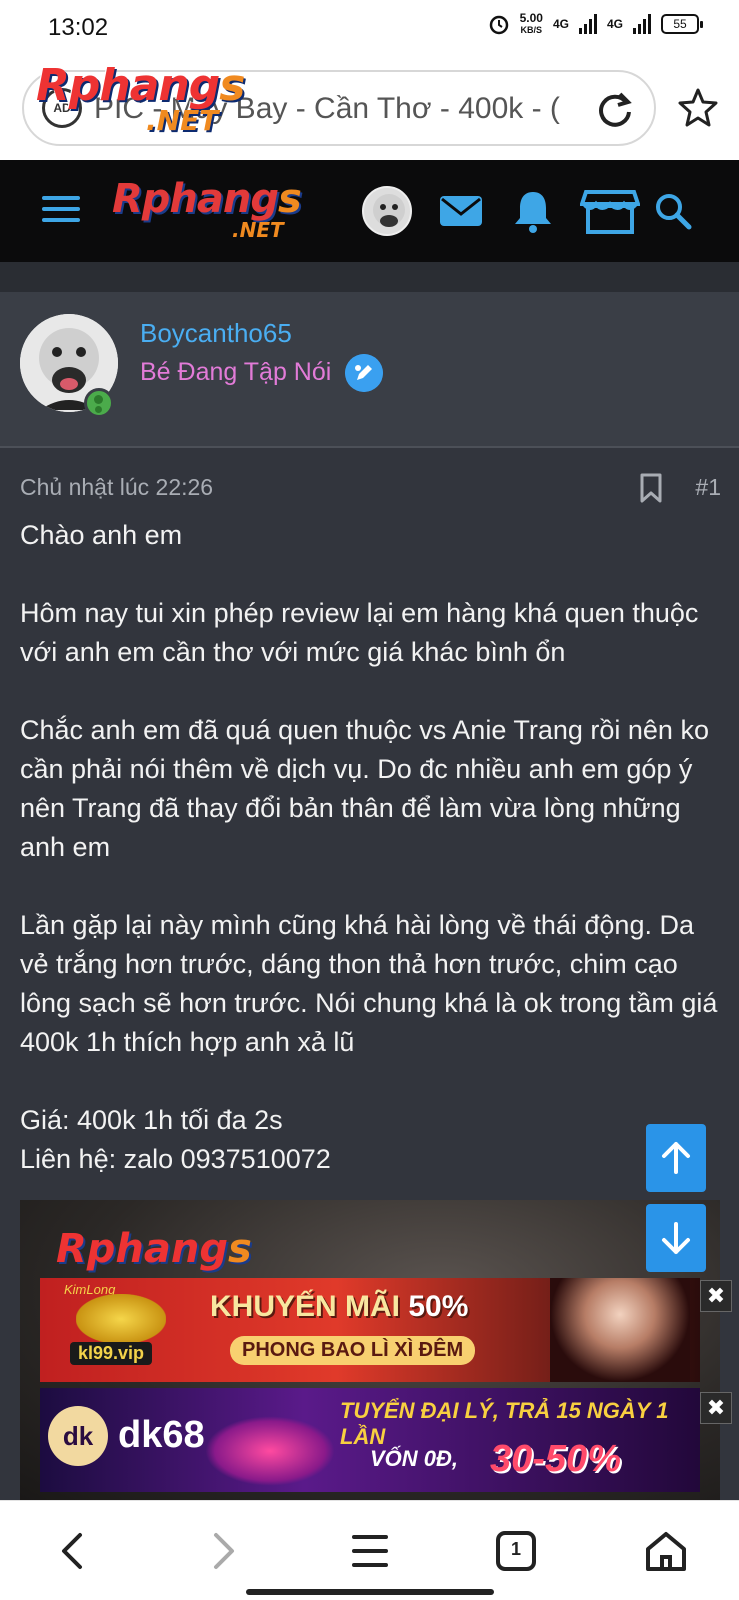 The width and height of the screenshot is (739, 1600). Describe the element at coordinates (498, 25) in the screenshot. I see `alarm-icon` at that location.